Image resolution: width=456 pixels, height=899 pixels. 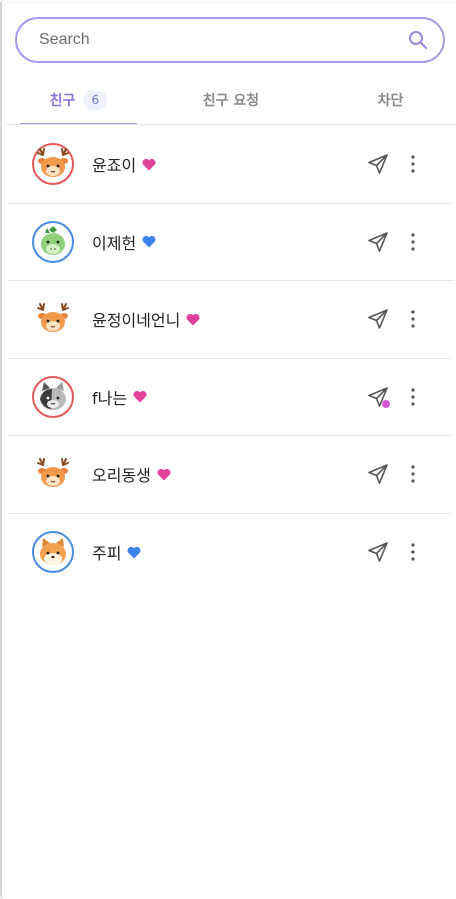 I want to click on friend-row: 오리동생, so click(x=231, y=475).